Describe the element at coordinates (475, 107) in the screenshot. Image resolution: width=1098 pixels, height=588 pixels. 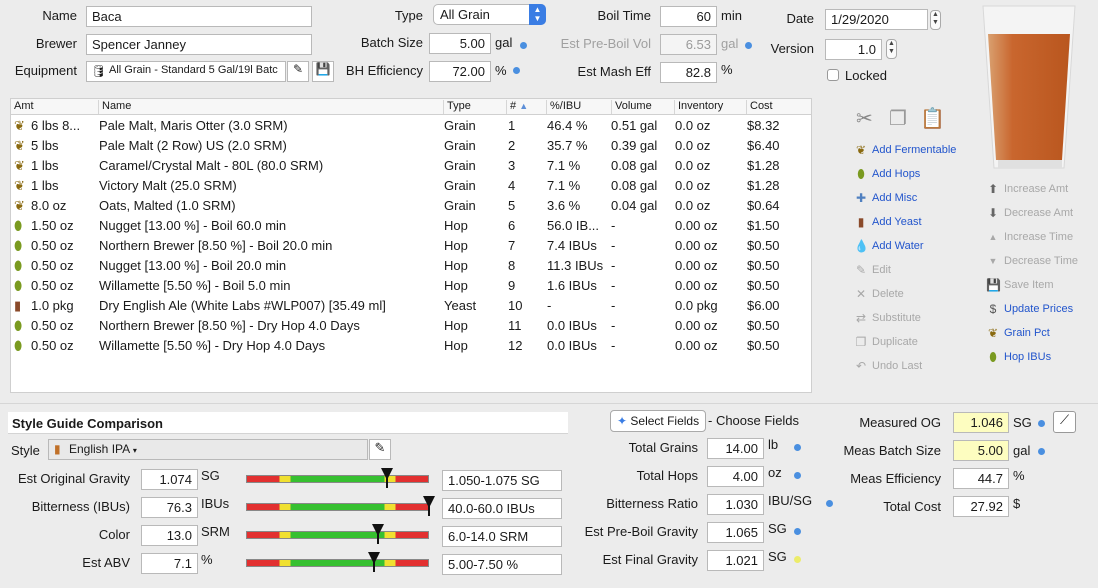
I see `col-type: Type` at that location.